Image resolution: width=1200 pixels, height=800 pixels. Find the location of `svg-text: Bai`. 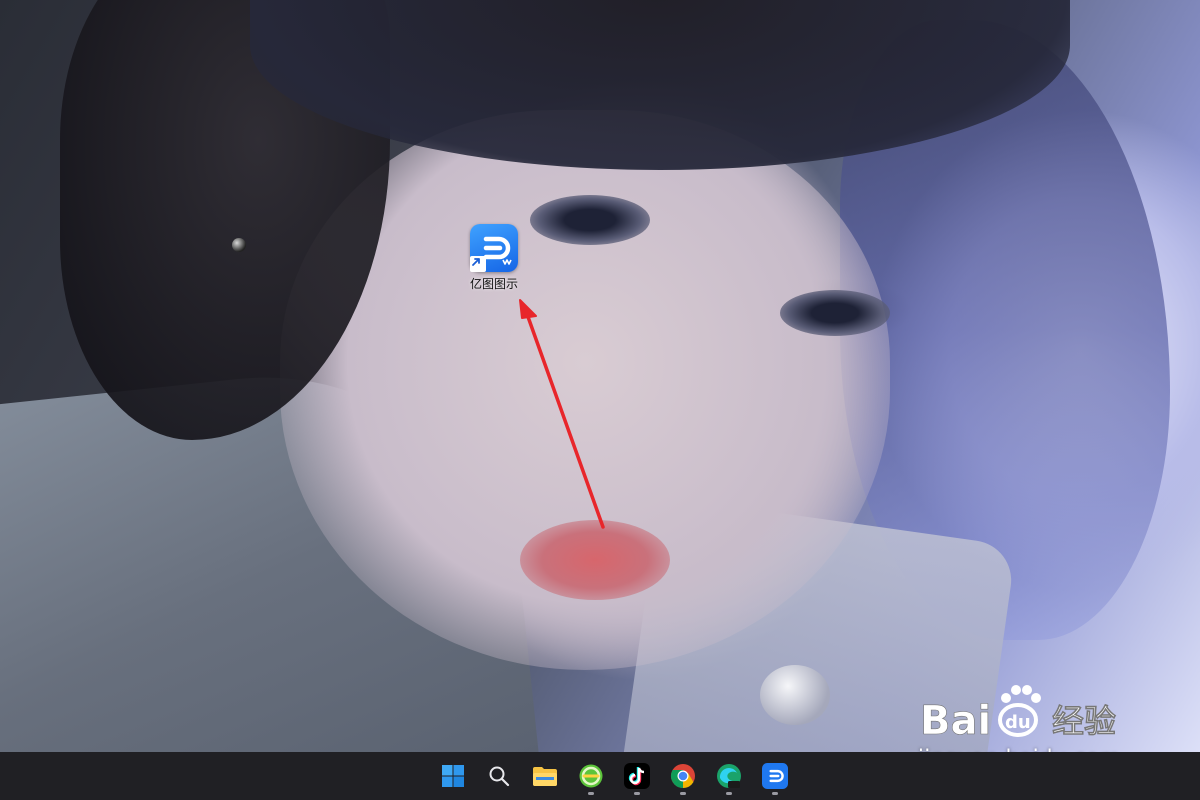

svg-text: Bai is located at coordinates (955, 721).